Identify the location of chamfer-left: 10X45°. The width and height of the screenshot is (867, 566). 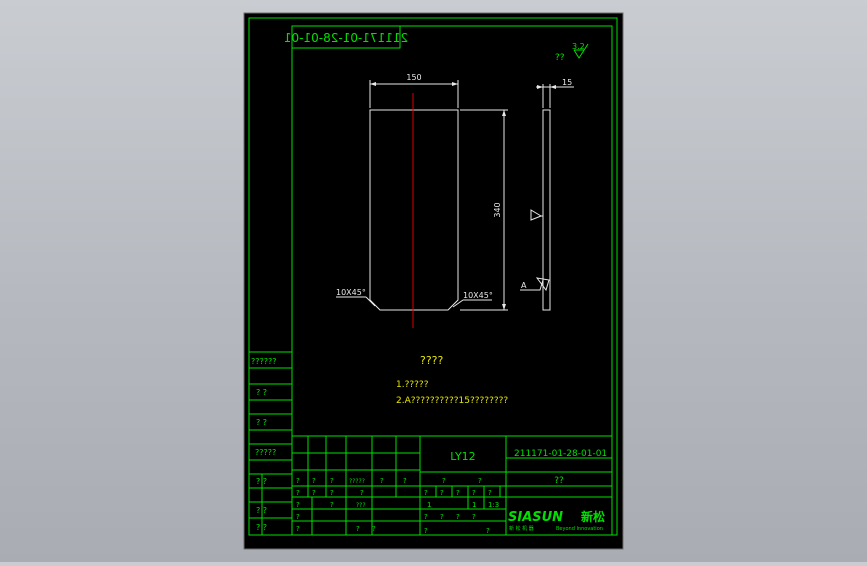
(351, 292).